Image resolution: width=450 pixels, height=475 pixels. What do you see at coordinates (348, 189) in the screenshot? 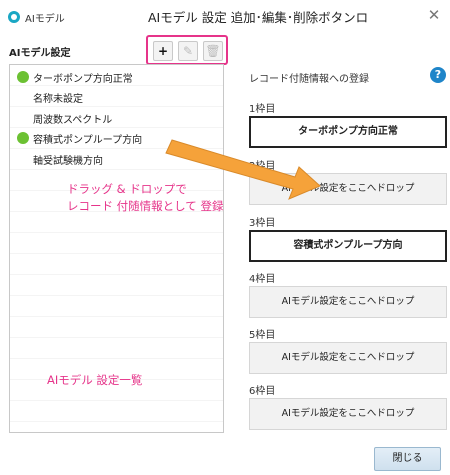
I see `slot-2-dropzone: AIモデル設定をここへドロップ` at bounding box center [348, 189].